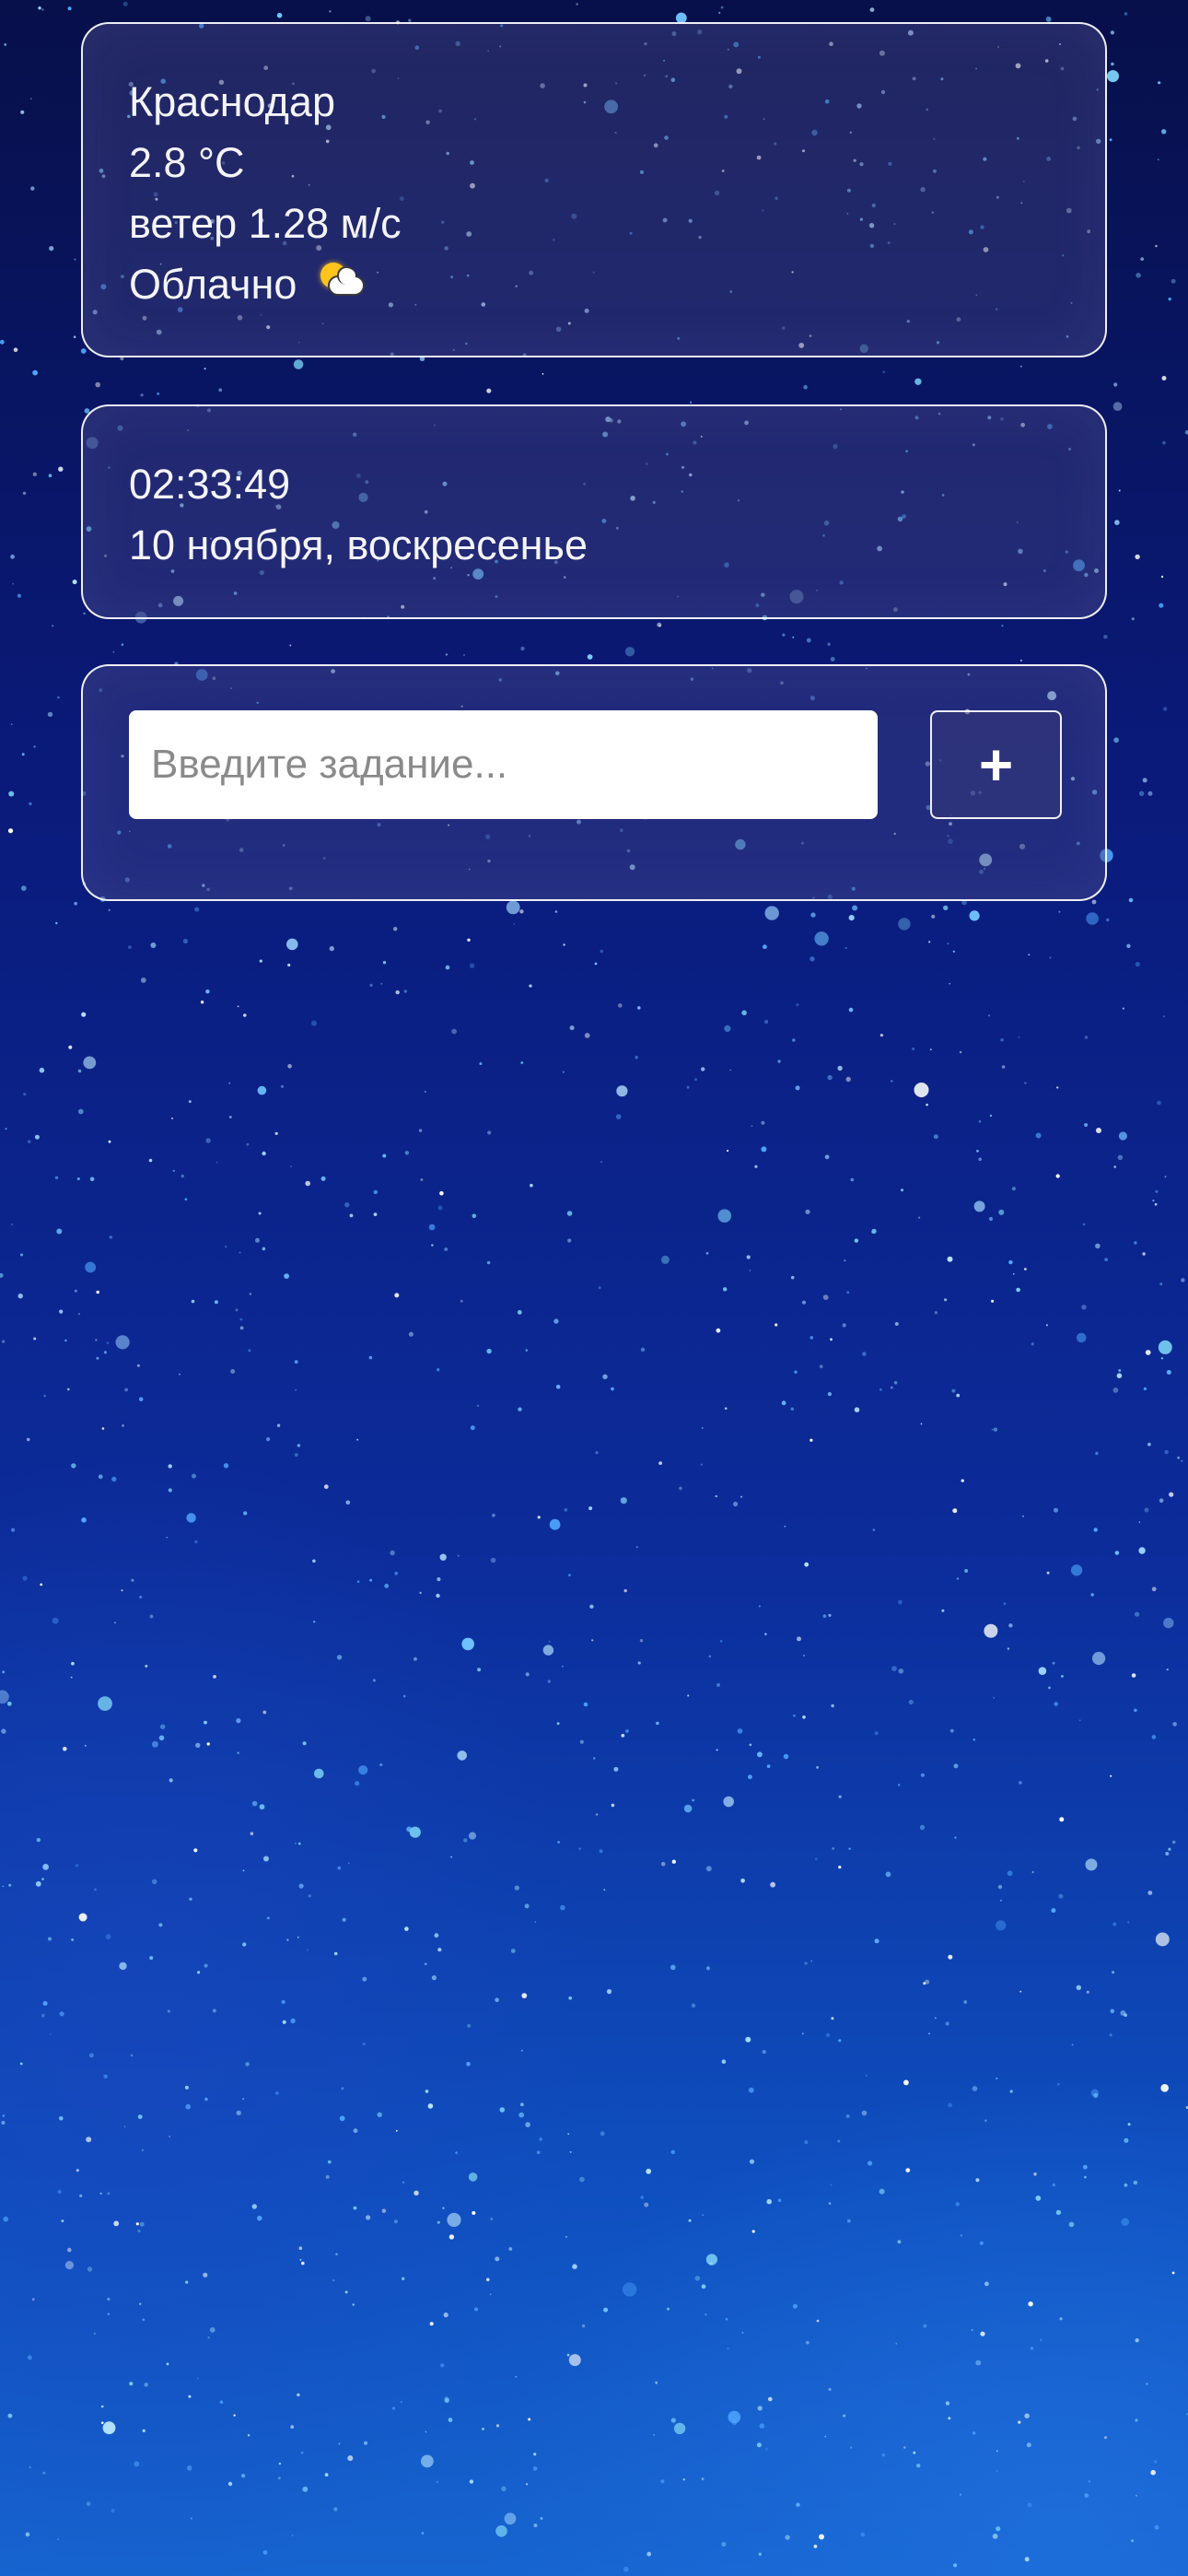  Describe the element at coordinates (358, 544) in the screenshot. I see `clock-date: 10 ноября, воскресенье` at that location.